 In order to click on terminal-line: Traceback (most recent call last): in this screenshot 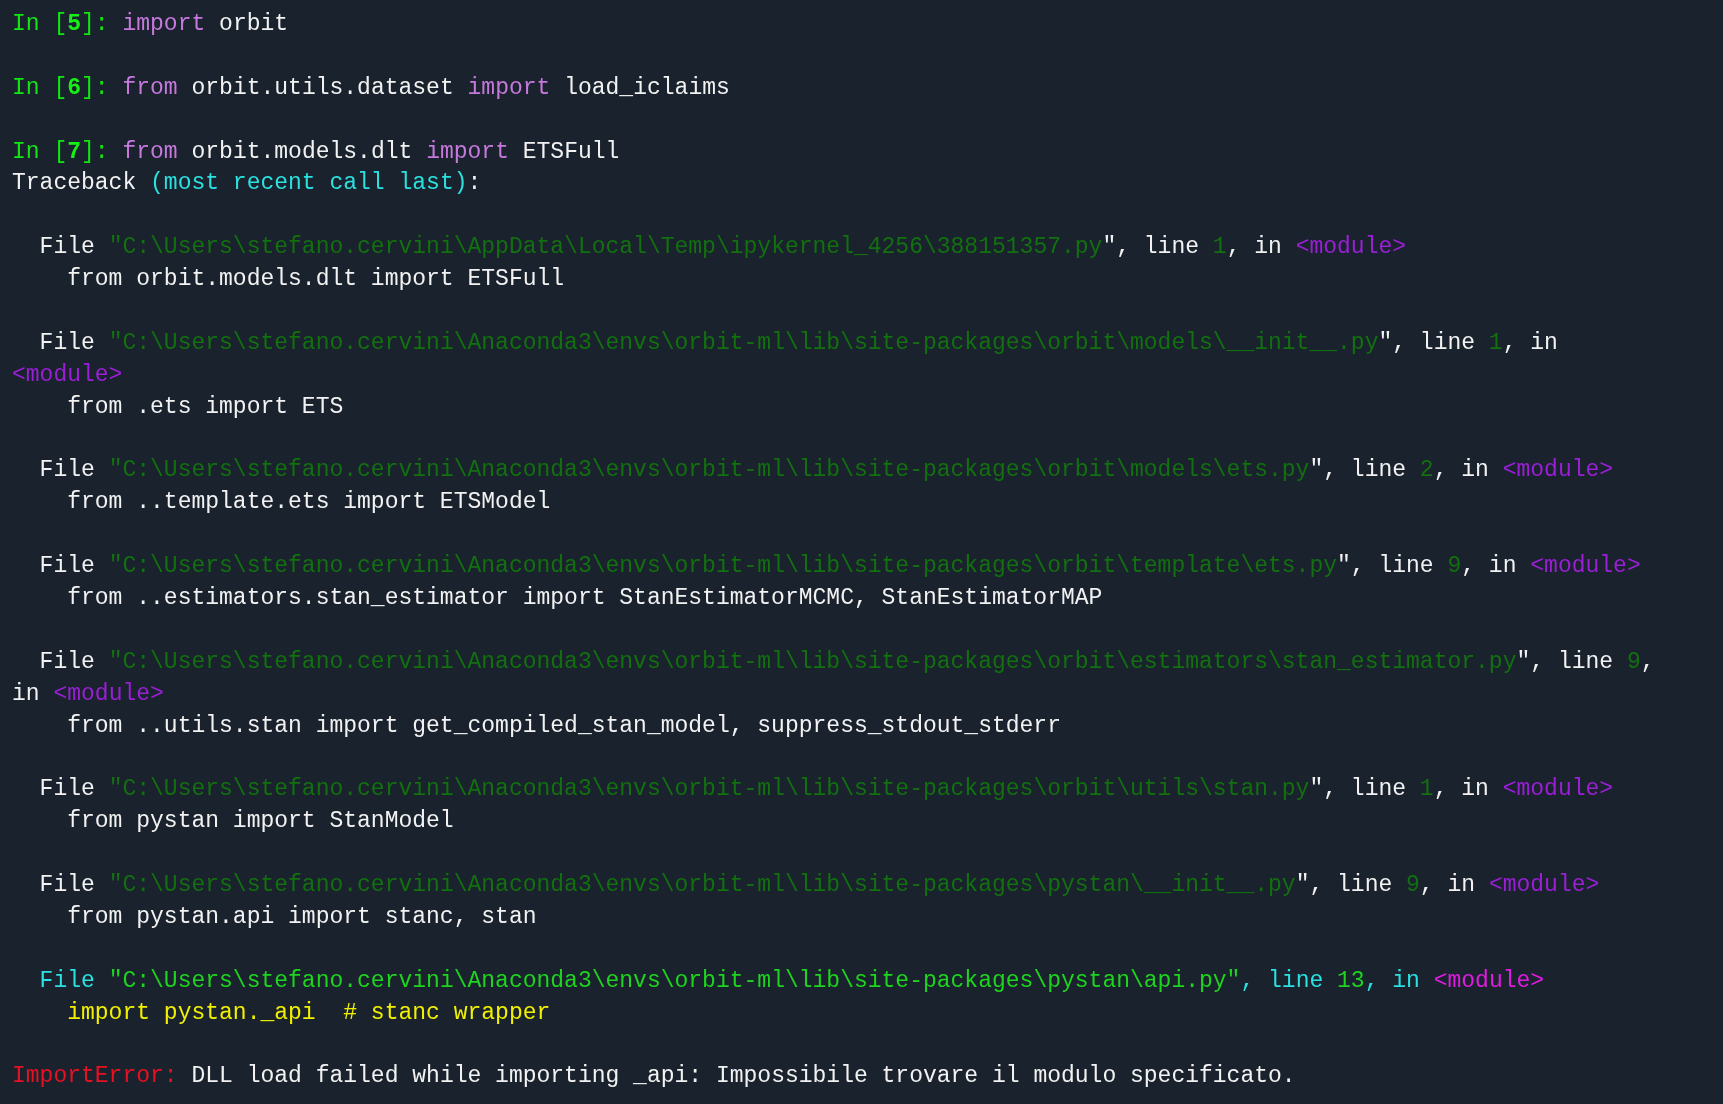, I will do `click(247, 183)`.